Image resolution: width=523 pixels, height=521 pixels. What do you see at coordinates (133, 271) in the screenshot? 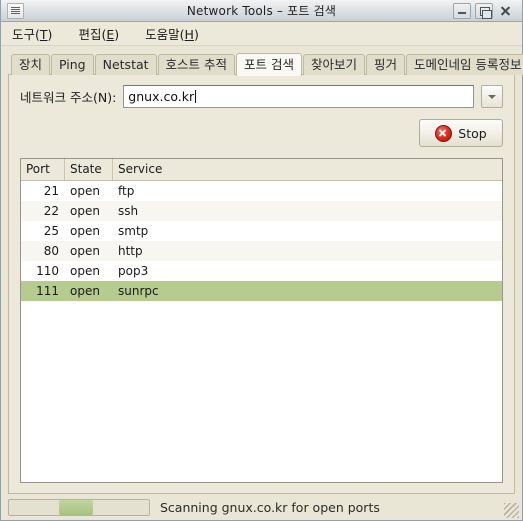
I see `cell-service: pop3` at bounding box center [133, 271].